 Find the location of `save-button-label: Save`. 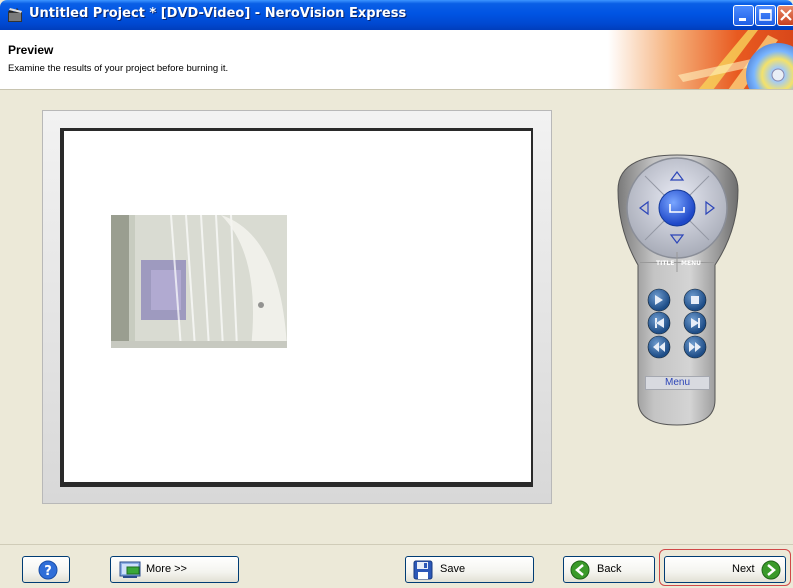

save-button-label: Save is located at coordinates (453, 569).